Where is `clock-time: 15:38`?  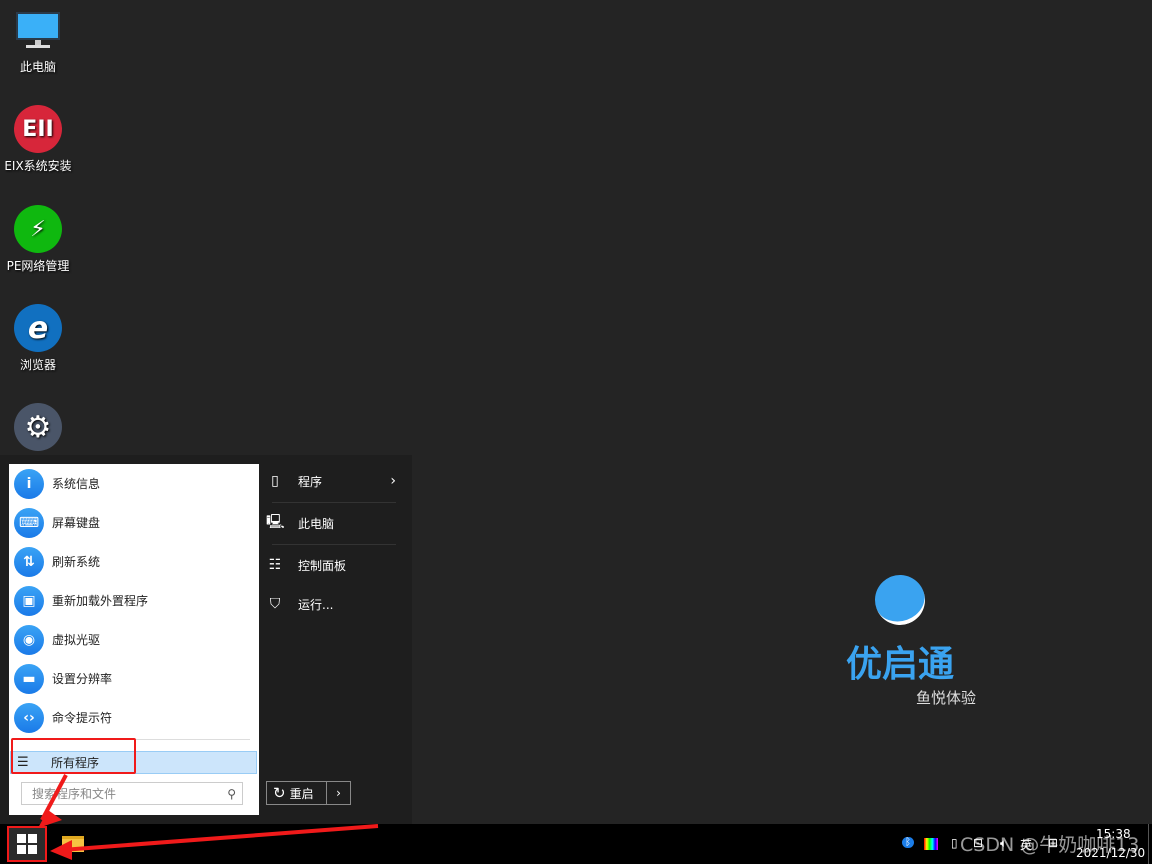 clock-time: 15:38 is located at coordinates (1113, 834).